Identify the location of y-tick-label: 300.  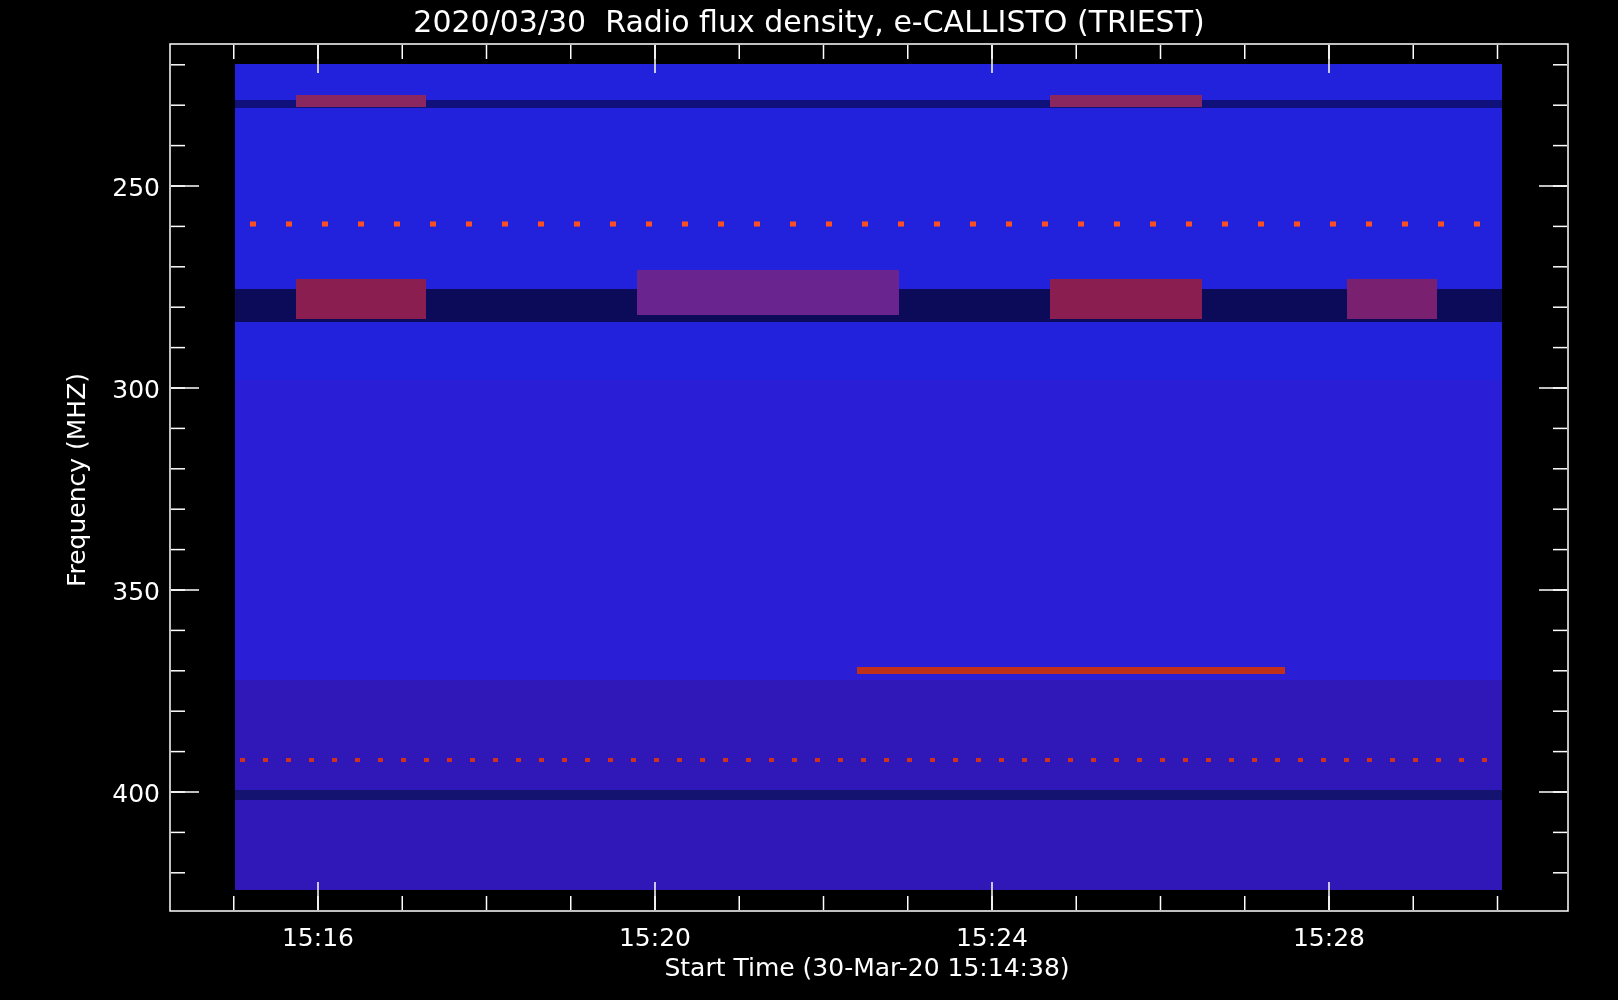
(136, 389).